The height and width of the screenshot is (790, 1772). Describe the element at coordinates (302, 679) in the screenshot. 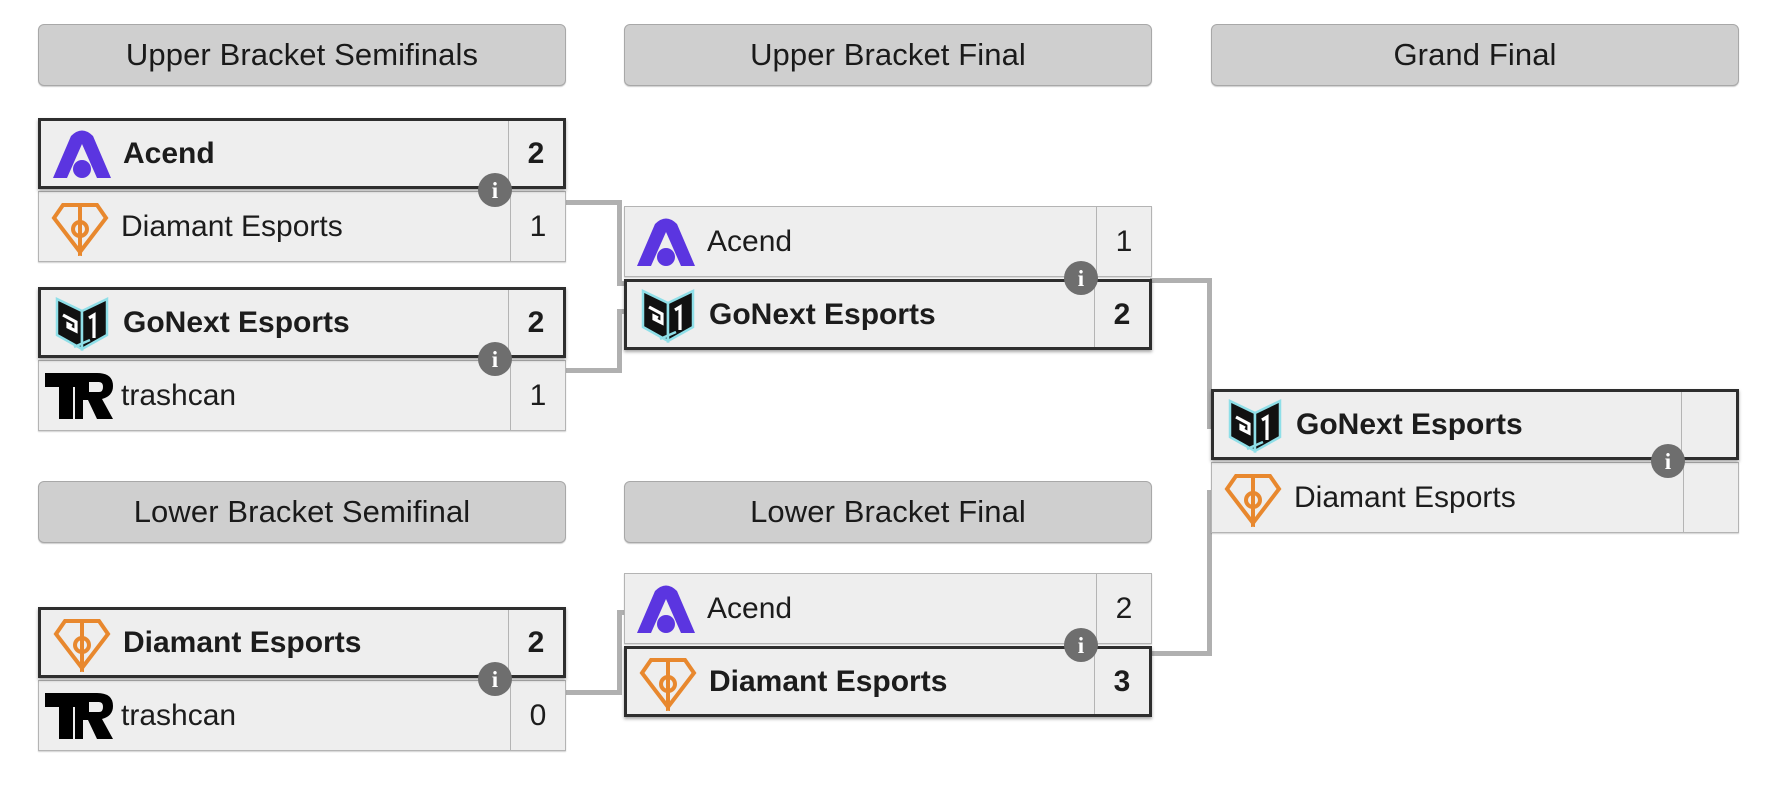

I see `match-lbsf-1: Diamant Esports 2 trashcan 0 i` at that location.